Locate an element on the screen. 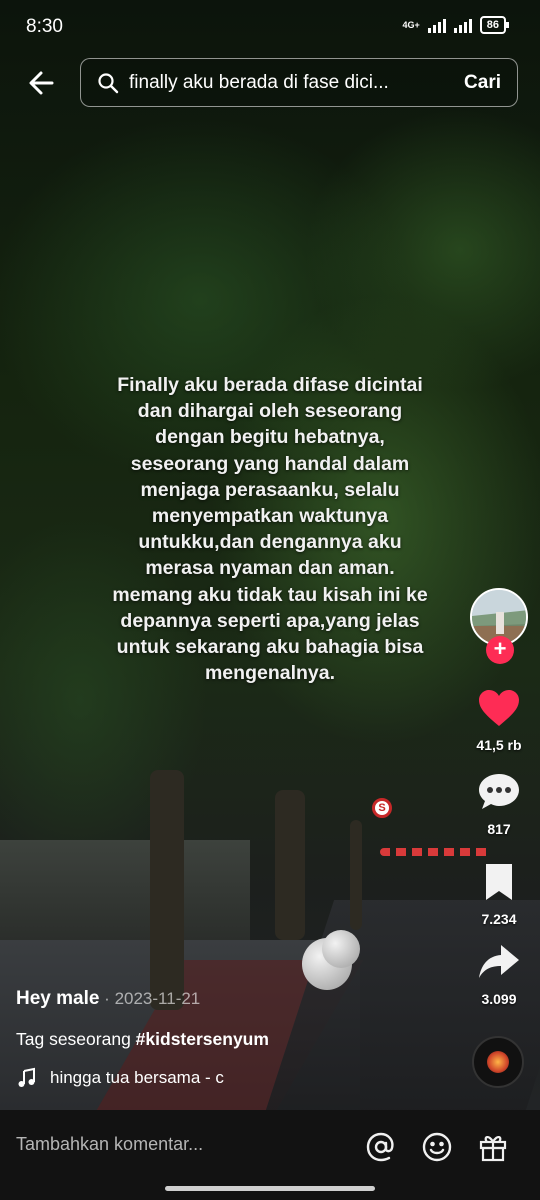 This screenshot has height=1200, width=540. save-button: 7.234 is located at coordinates (499, 894).